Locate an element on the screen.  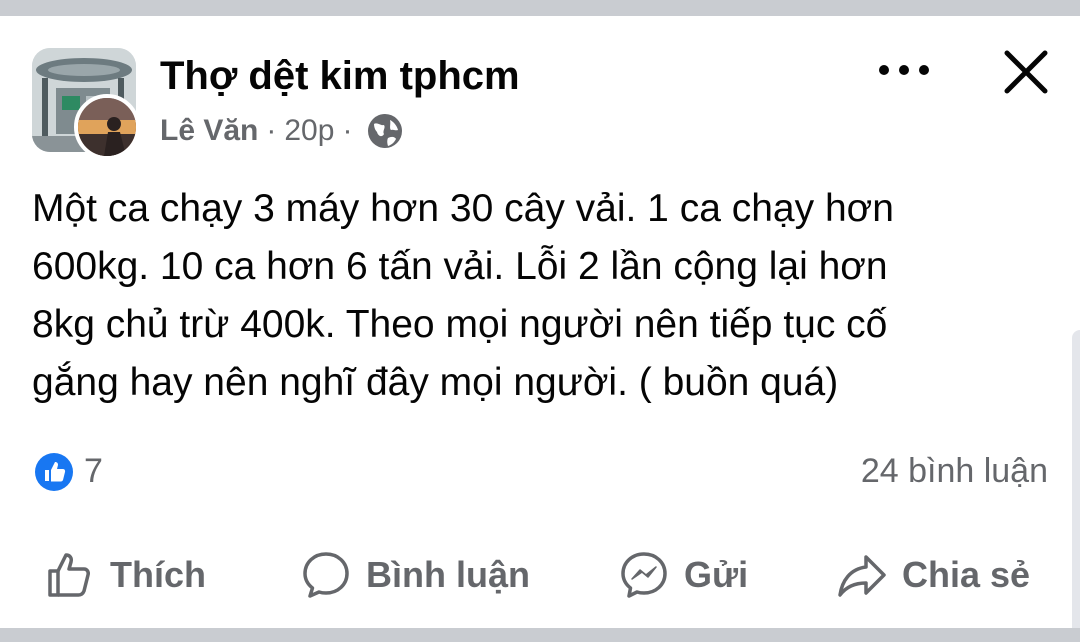
globe-icon is located at coordinates (385, 131).